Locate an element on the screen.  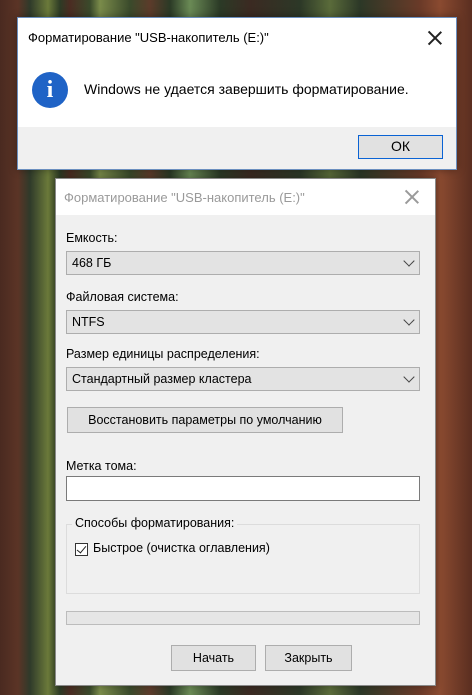
restore-defaults-button: Восстановить параметры по умолчанию is located at coordinates (205, 420).